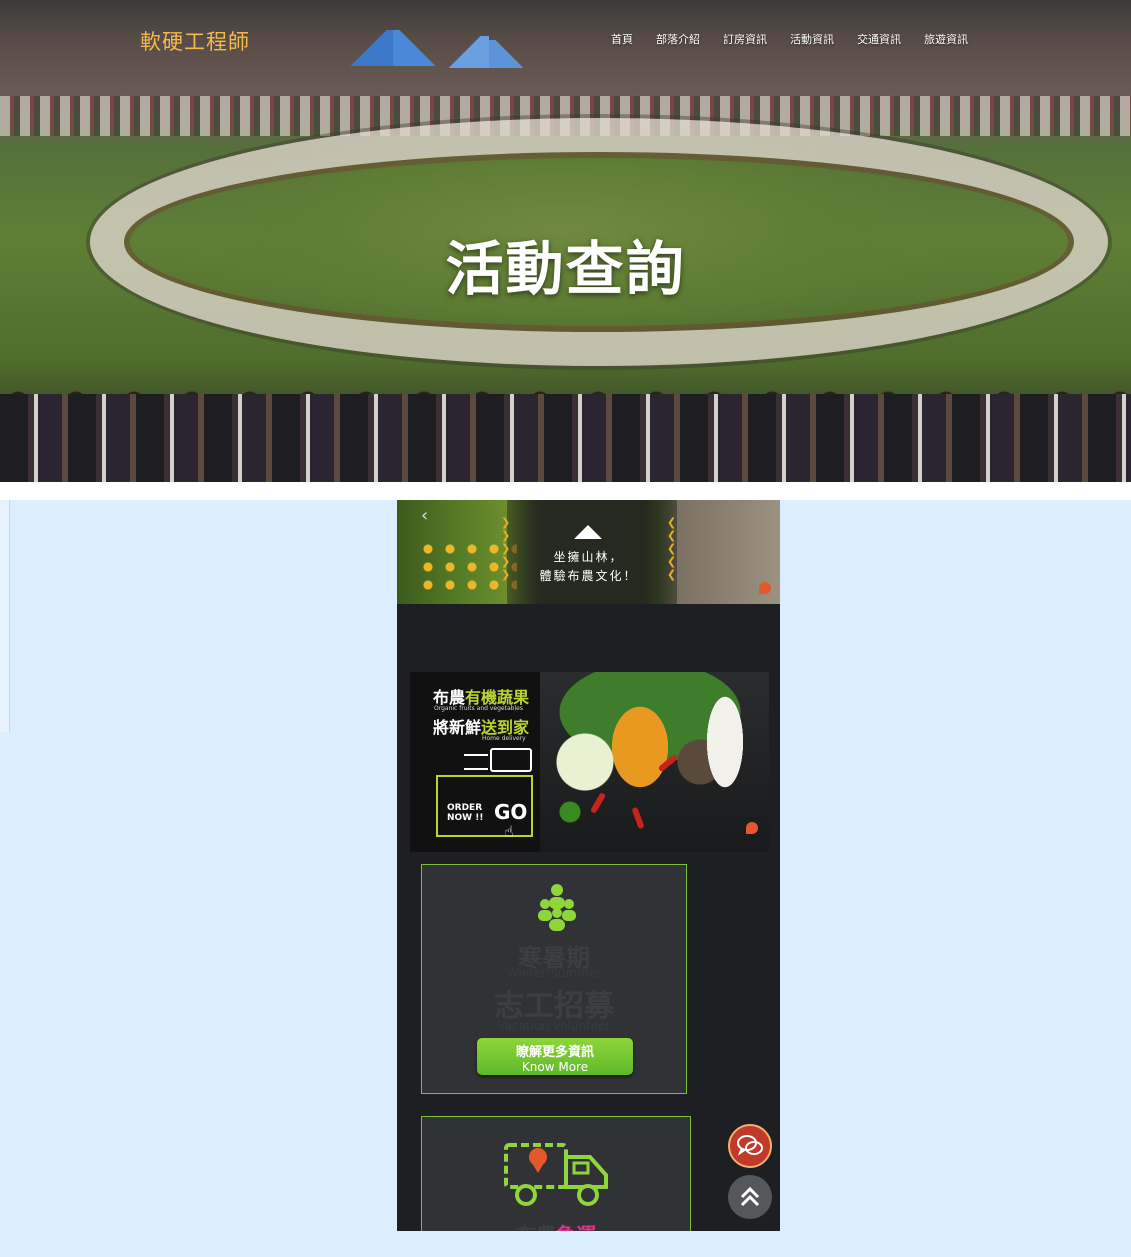 This screenshot has height=1257, width=1131. I want to click on banner-line-2: 體驗布農文化！, so click(588, 576).